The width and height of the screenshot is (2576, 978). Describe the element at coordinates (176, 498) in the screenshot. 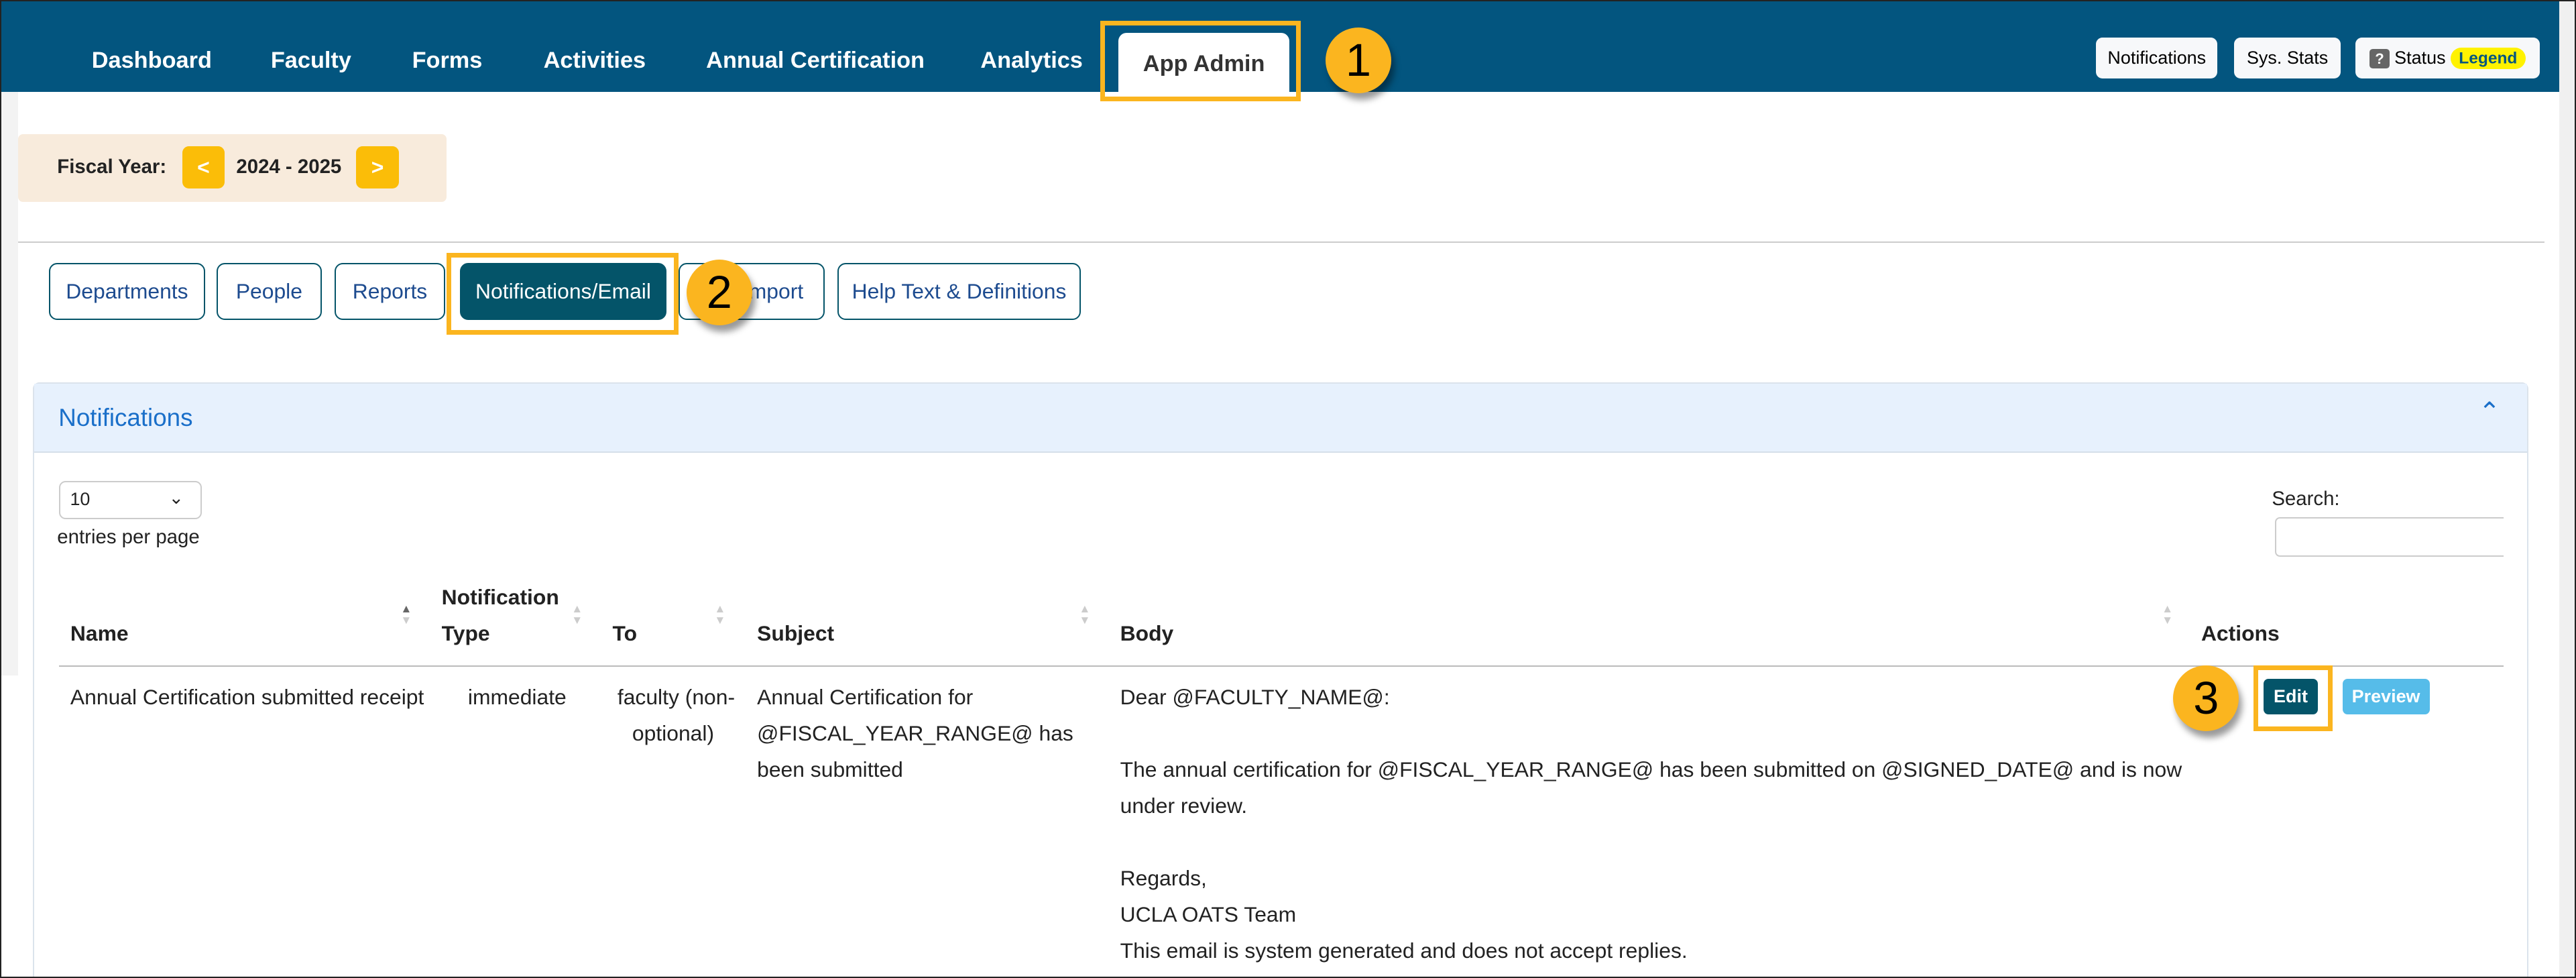

I see `chevron-down-icon: ⌄` at that location.